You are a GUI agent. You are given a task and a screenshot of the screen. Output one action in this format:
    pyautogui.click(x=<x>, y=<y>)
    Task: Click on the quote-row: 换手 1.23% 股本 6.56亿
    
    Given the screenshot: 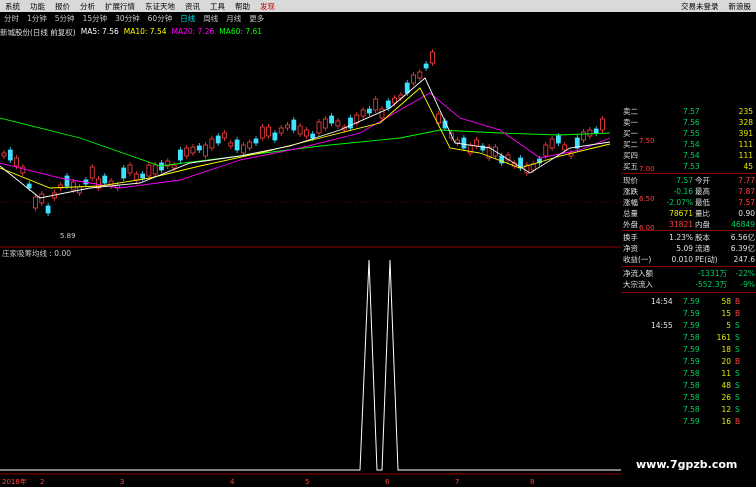 What is the action you would take?
    pyautogui.click(x=688, y=237)
    